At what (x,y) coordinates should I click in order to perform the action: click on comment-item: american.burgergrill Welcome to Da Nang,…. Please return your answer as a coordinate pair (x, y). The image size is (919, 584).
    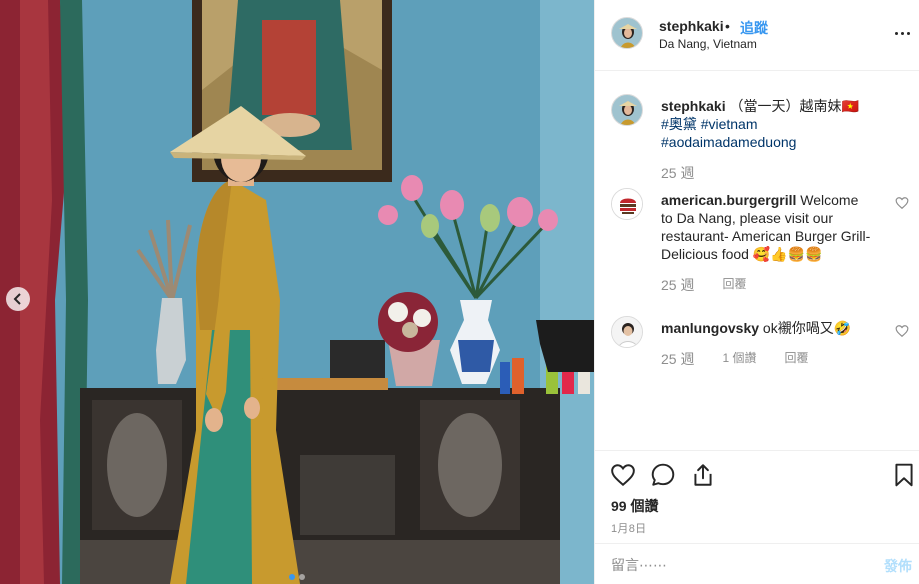
    Looking at the image, I should click on (761, 243).